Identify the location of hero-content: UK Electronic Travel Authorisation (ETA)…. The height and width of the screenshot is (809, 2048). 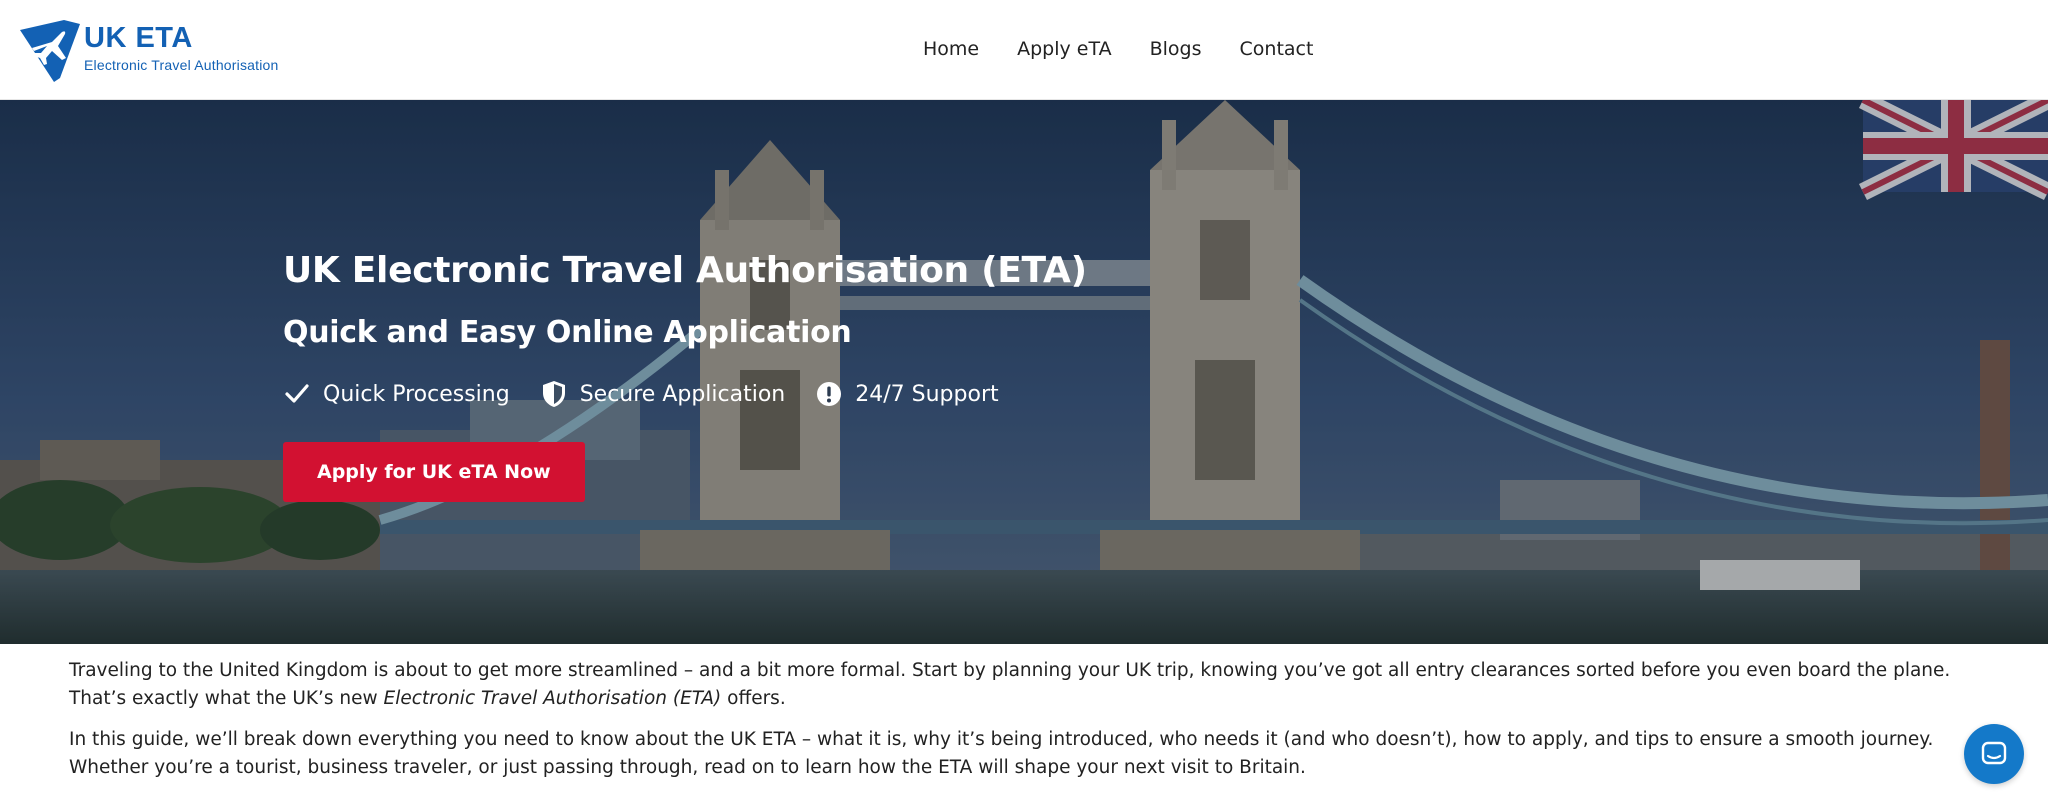
(685, 376).